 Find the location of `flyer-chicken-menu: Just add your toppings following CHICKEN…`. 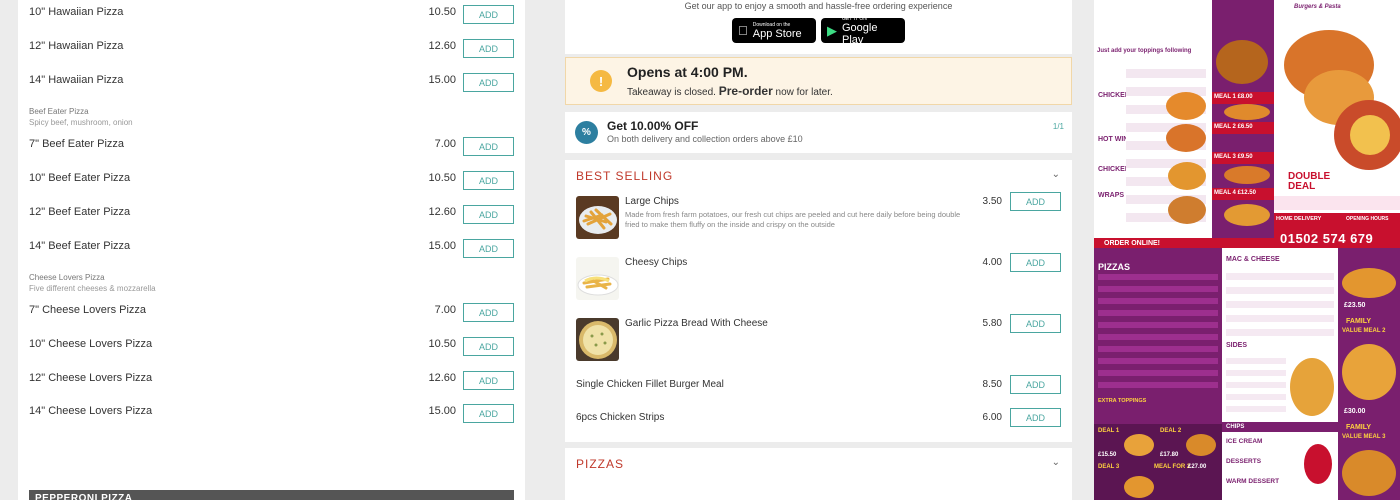

flyer-chicken-menu: Just add your toppings following CHICKEN… is located at coordinates (1184, 124).